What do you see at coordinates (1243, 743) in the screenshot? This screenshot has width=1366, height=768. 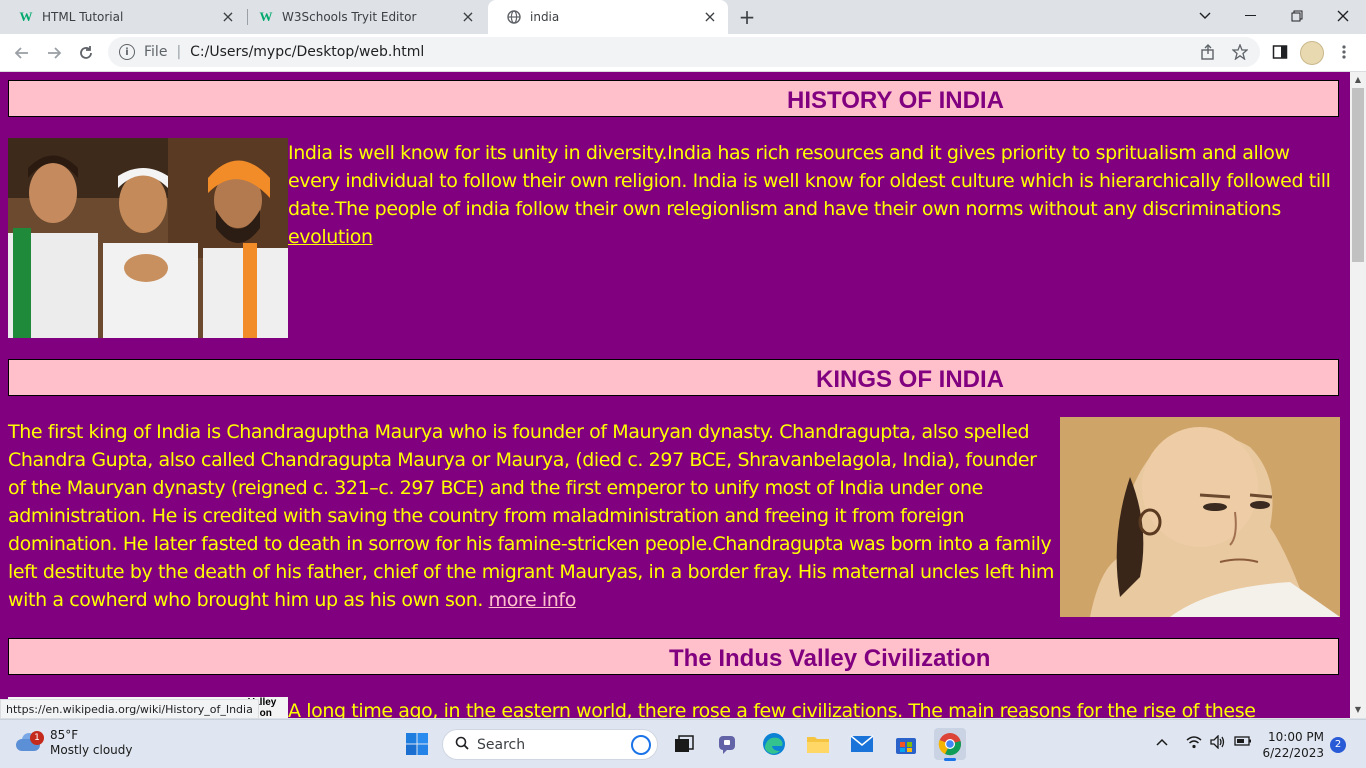 I see `battery-icon` at bounding box center [1243, 743].